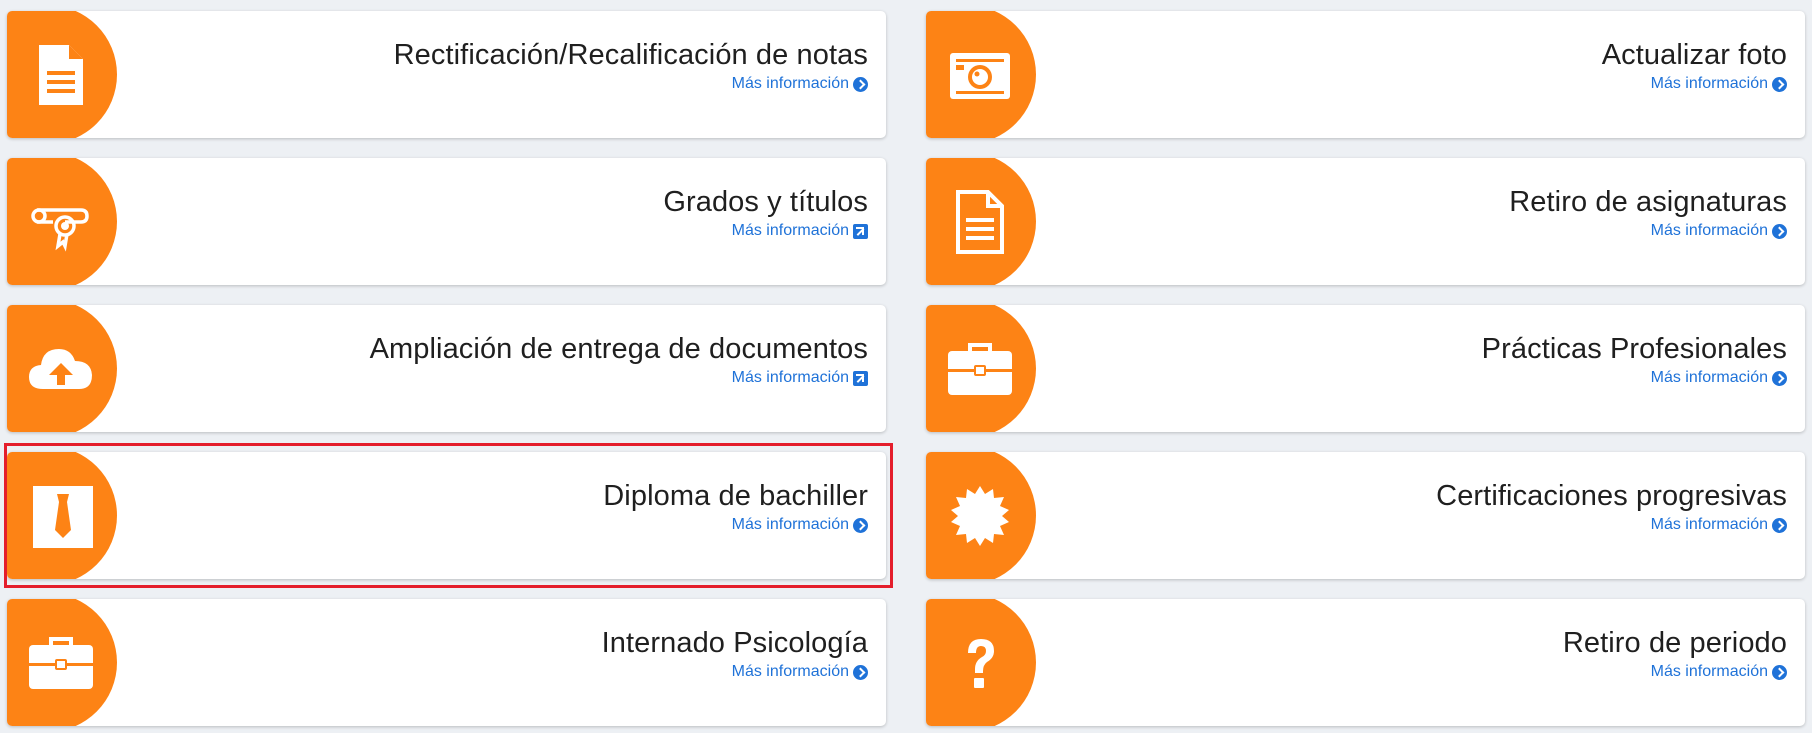  What do you see at coordinates (980, 516) in the screenshot?
I see `certificate-badge-icon` at bounding box center [980, 516].